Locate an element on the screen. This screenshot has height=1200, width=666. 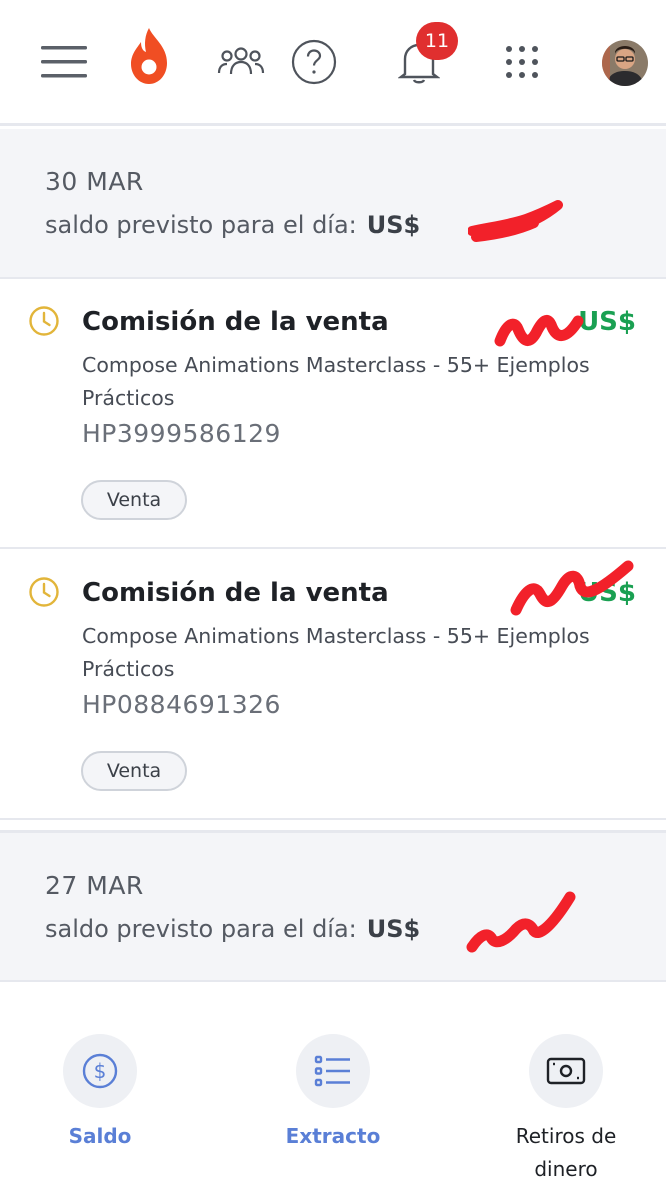
menu-icon is located at coordinates (64, 62).